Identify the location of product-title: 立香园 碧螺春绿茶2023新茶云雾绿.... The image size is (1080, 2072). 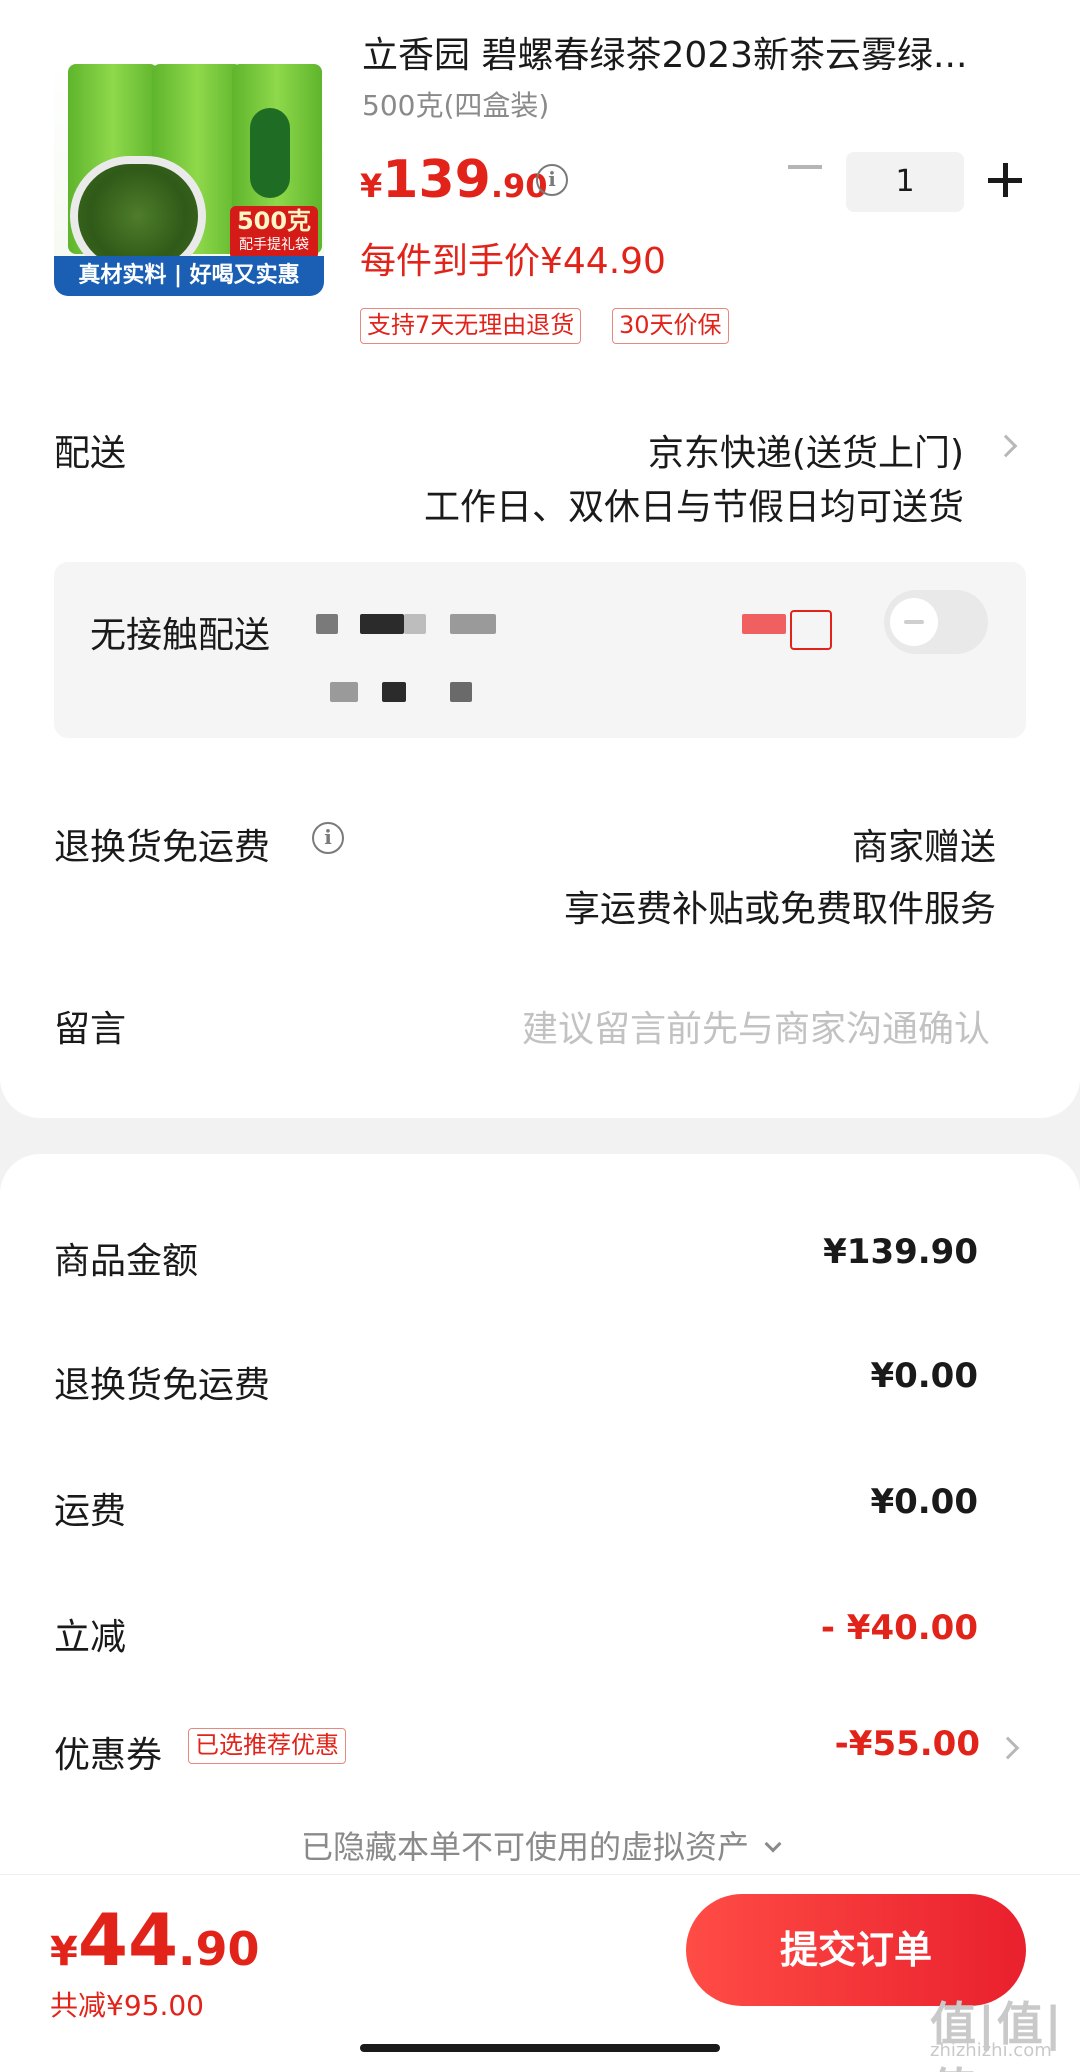
(692, 56).